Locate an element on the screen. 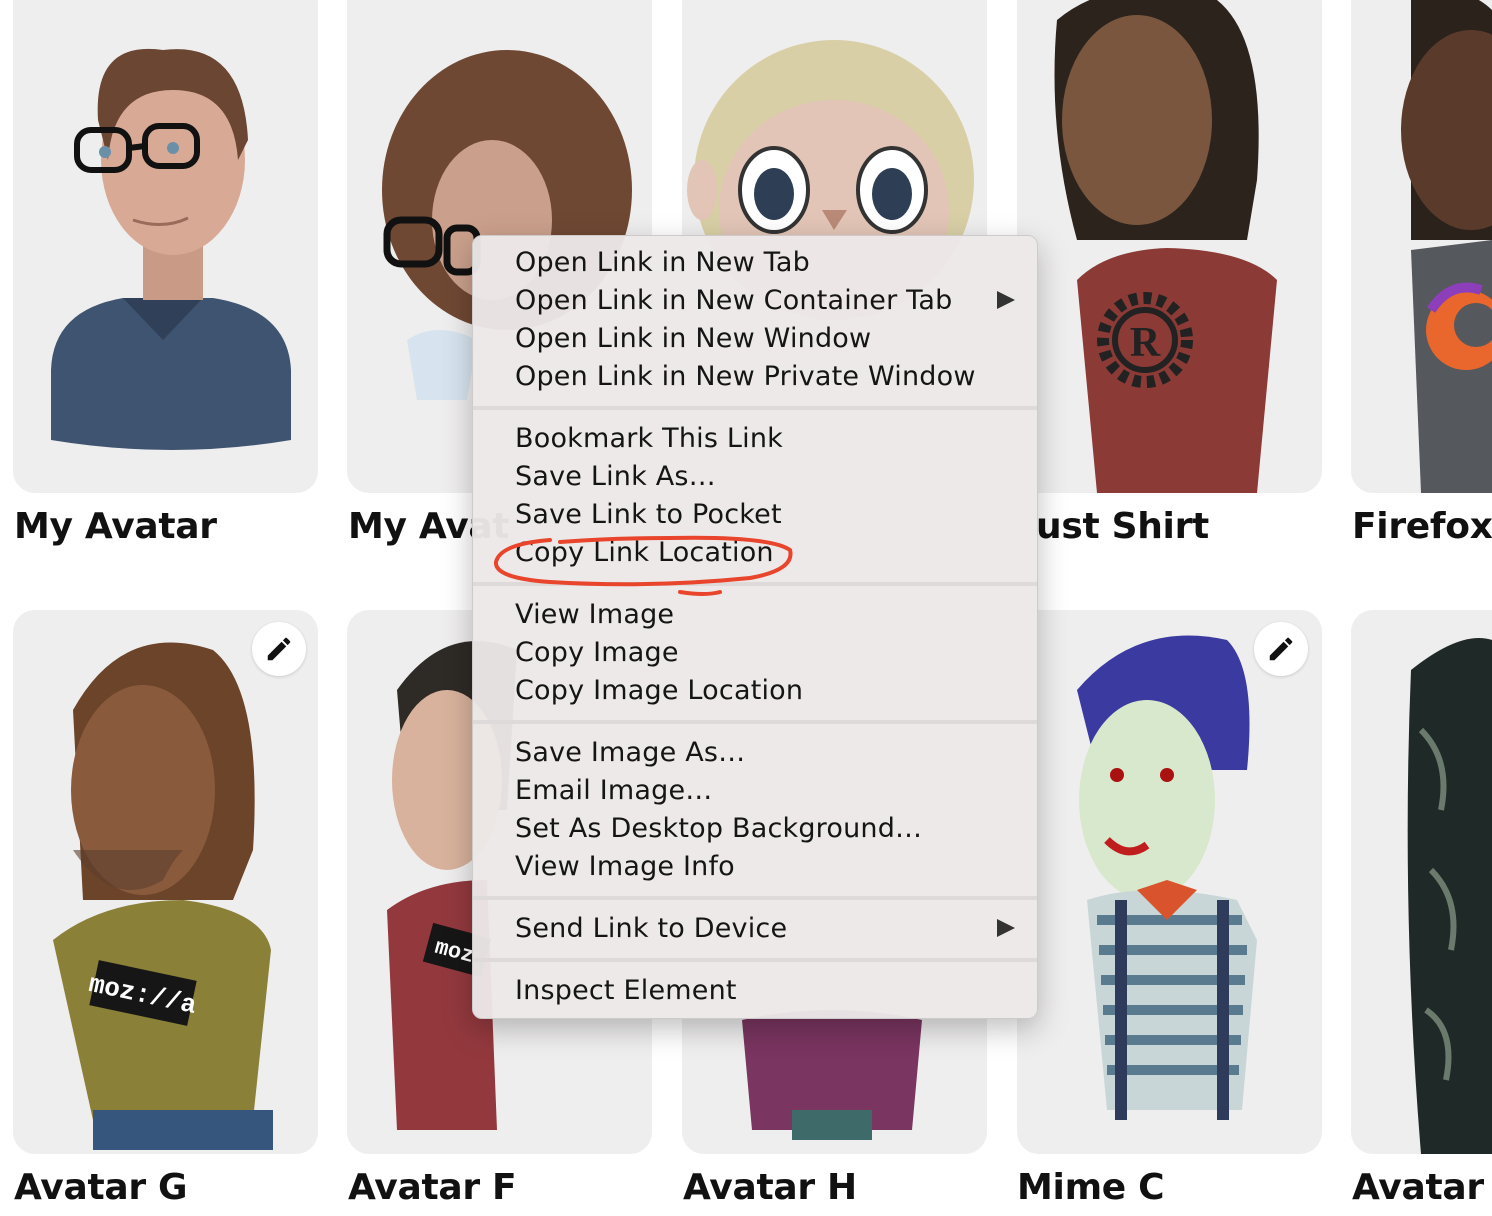 Image resolution: width=1492 pixels, height=1216 pixels. avatar-card-my-avatar is located at coordinates (165, 246).